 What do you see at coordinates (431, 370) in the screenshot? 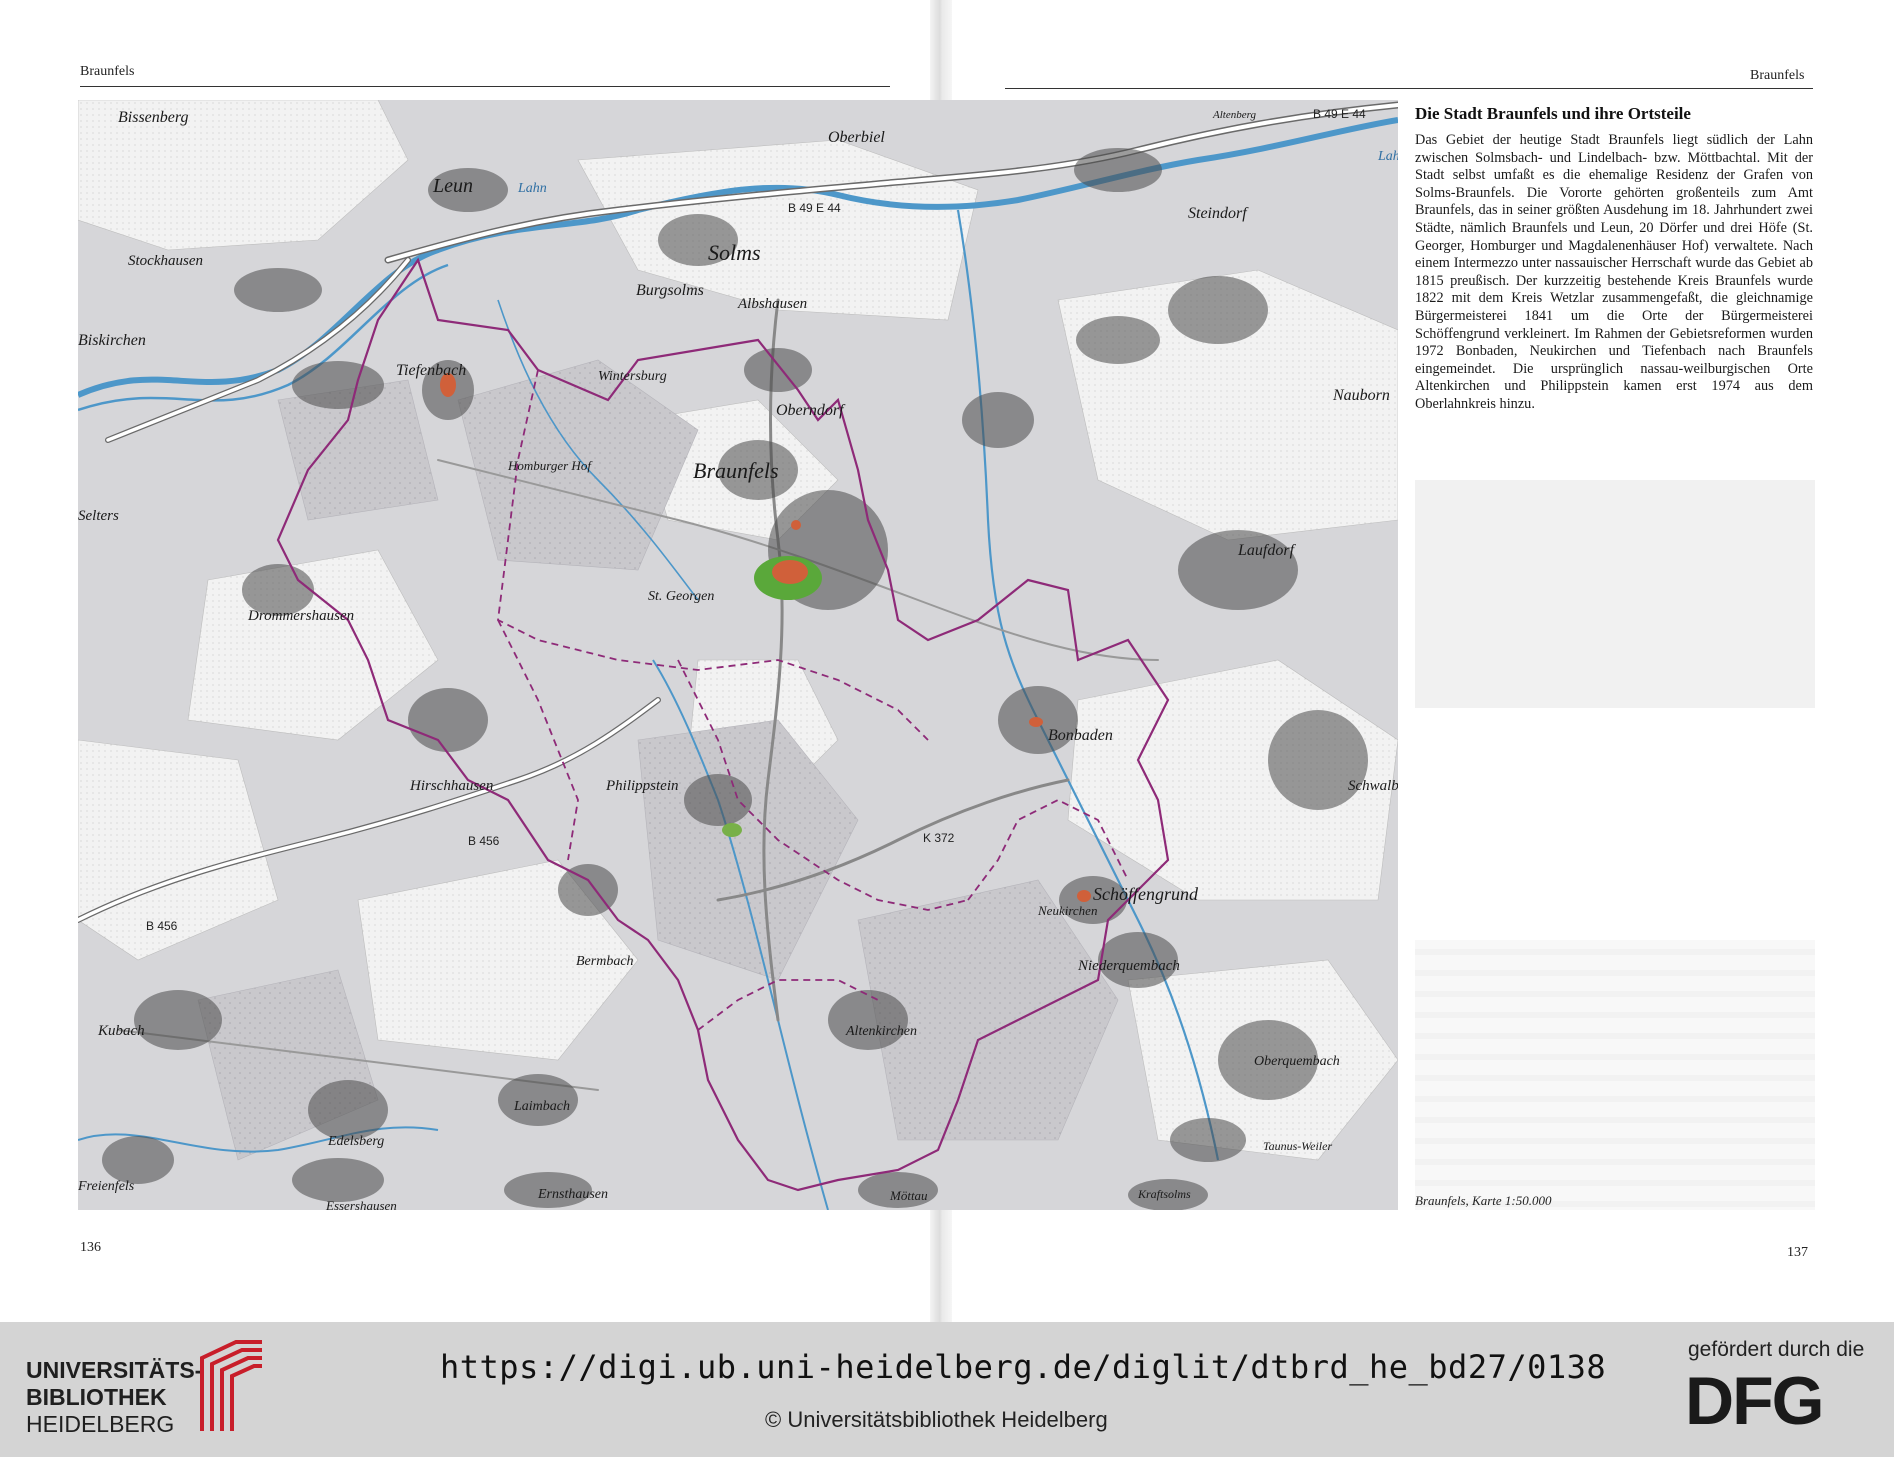
I see `place-label: Tiefenbach` at bounding box center [431, 370].